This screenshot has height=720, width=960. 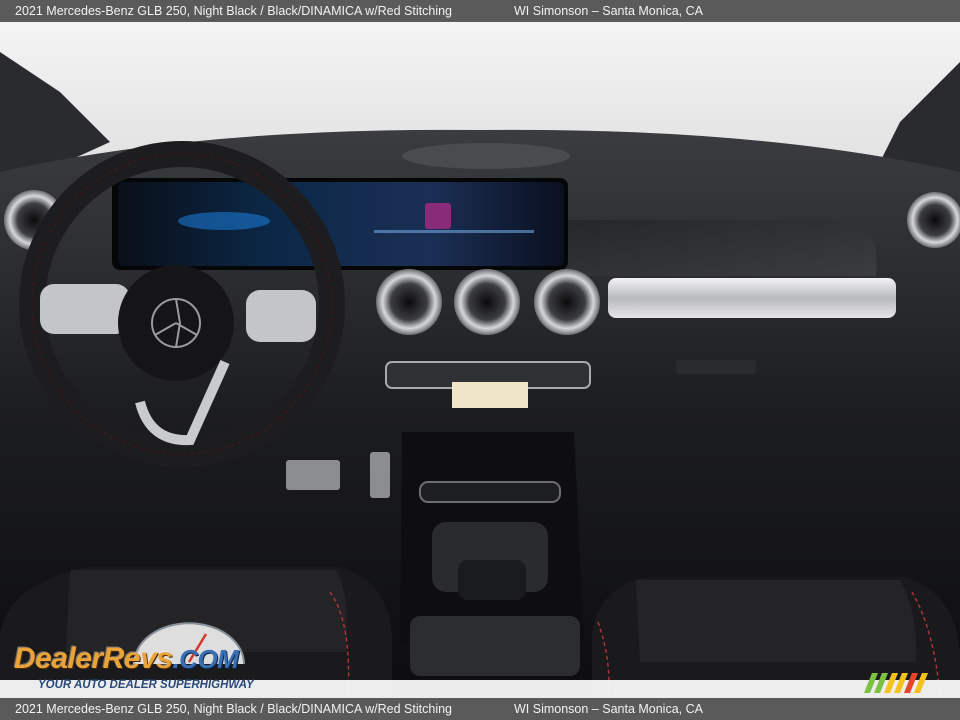 What do you see at coordinates (721, 248) in the screenshot?
I see `carbon-trim` at bounding box center [721, 248].